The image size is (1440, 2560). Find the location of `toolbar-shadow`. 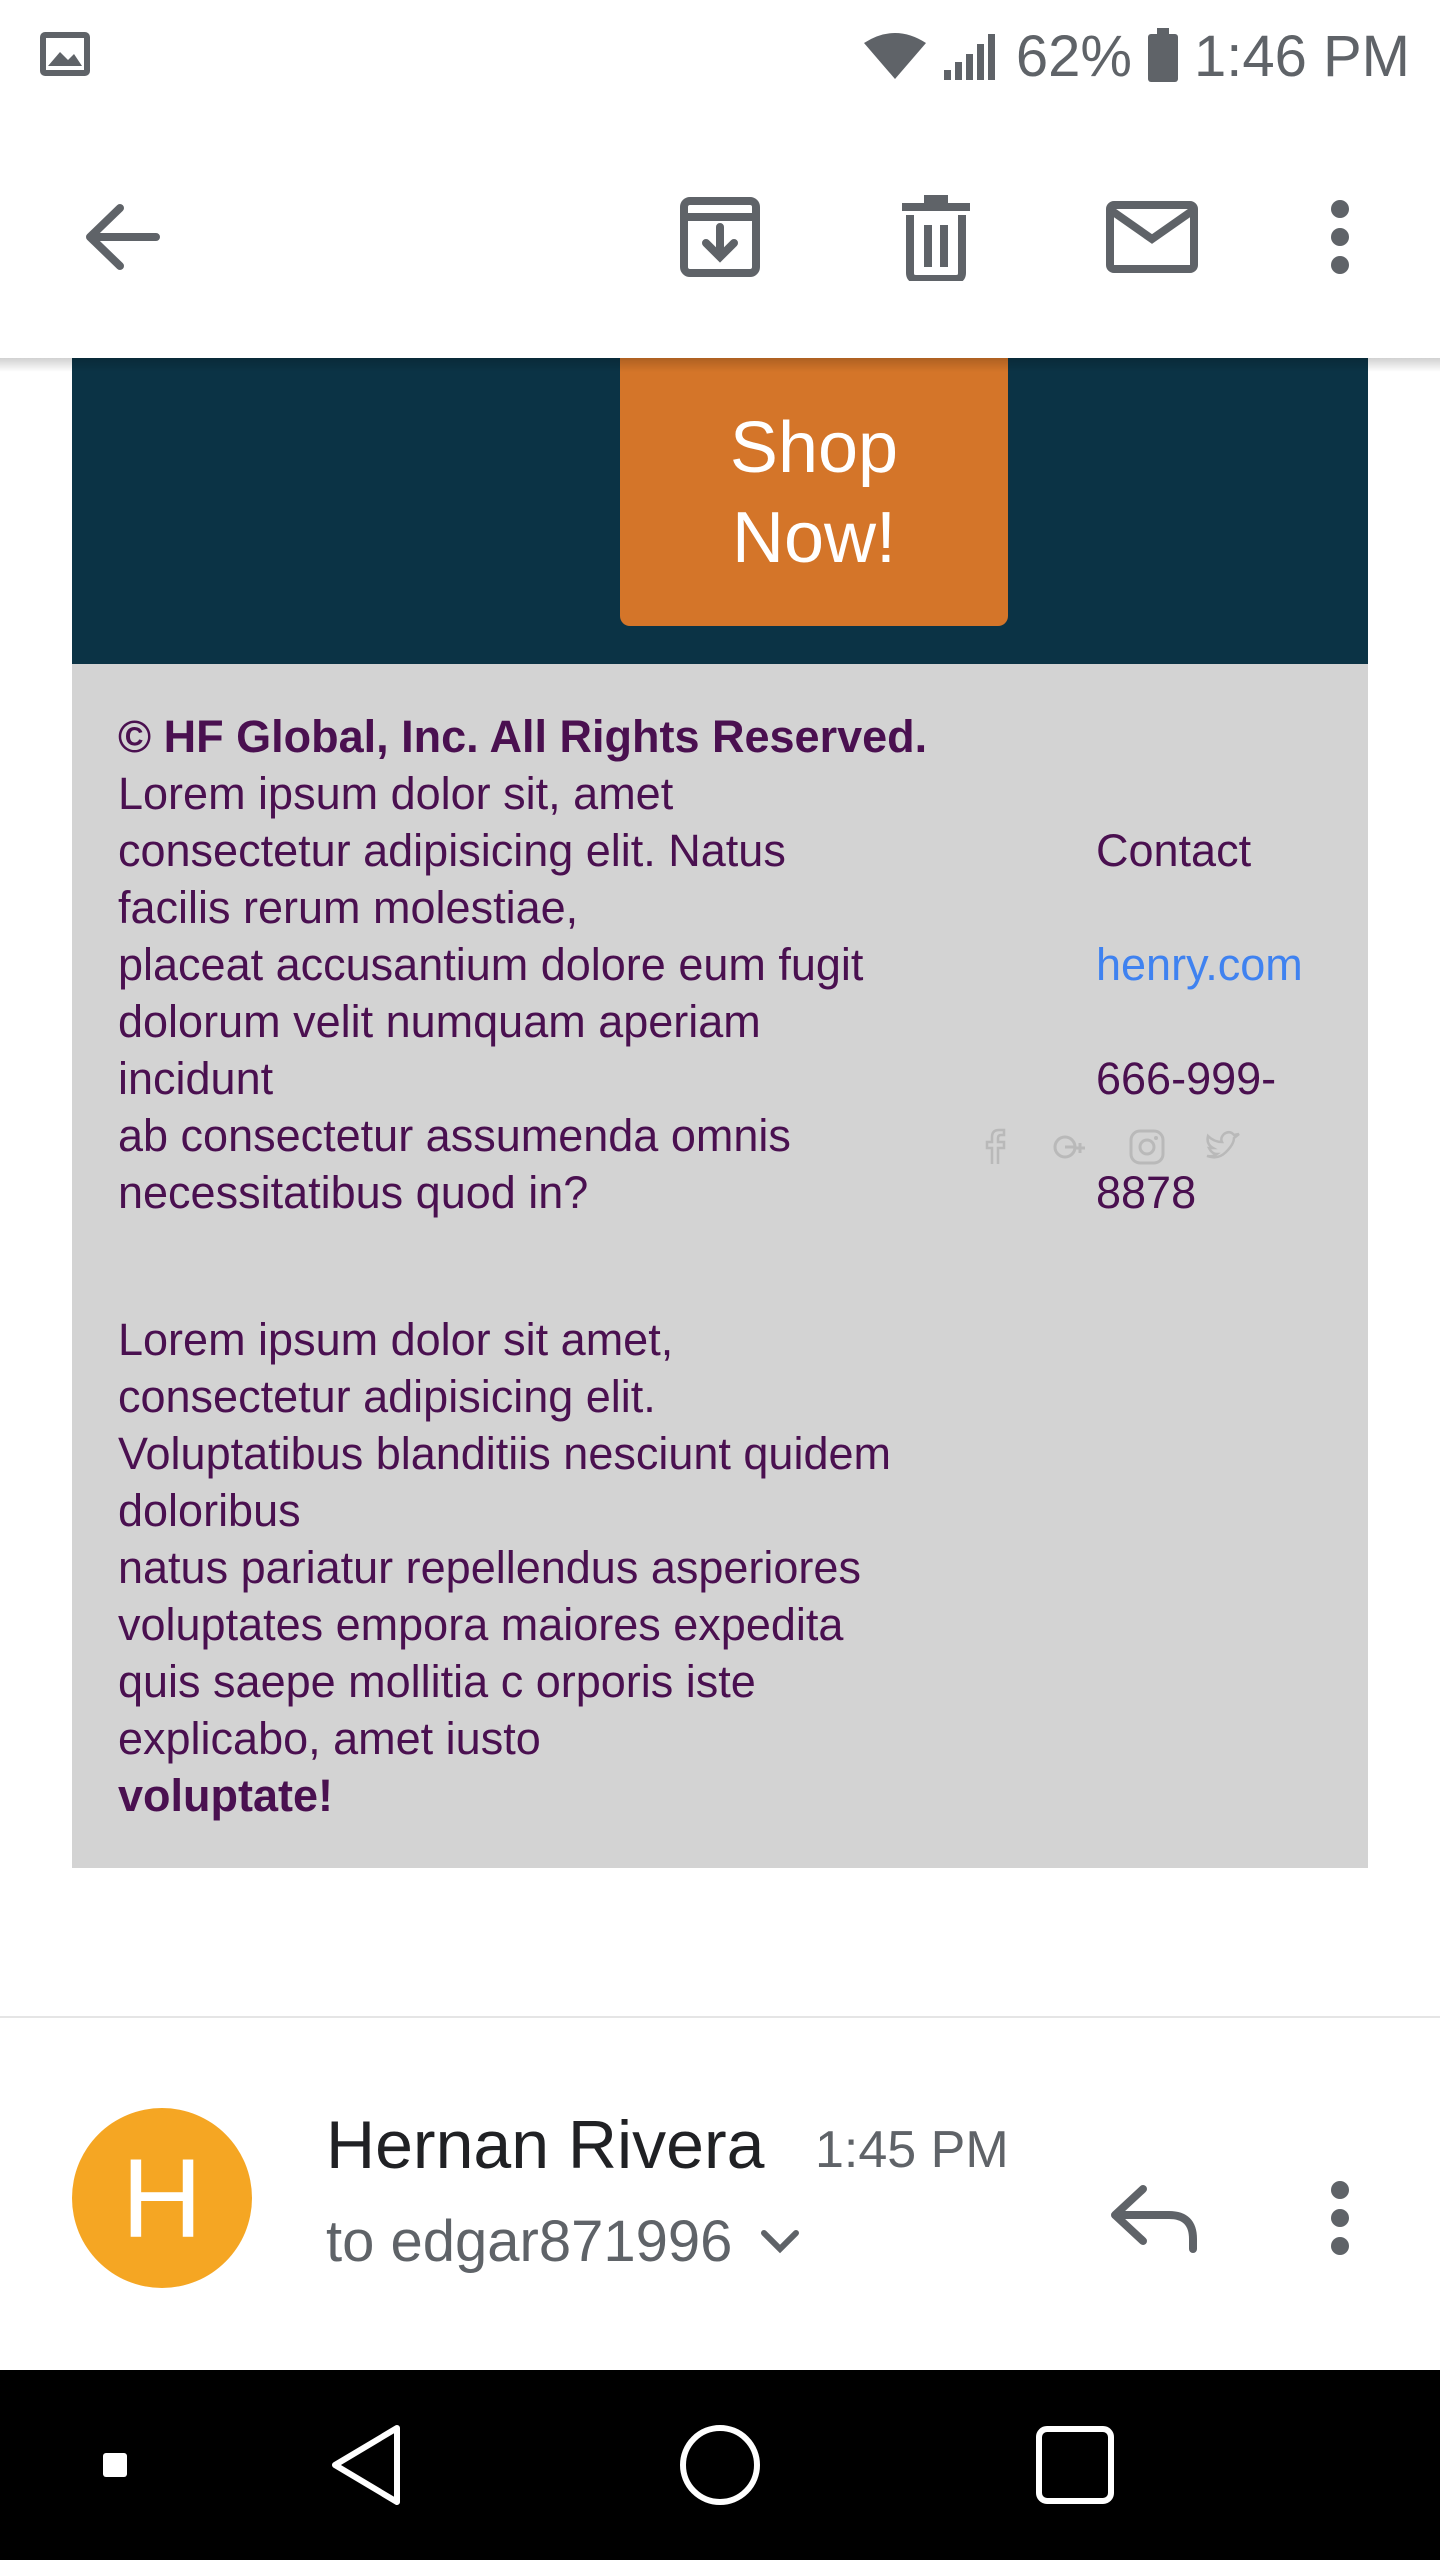

toolbar-shadow is located at coordinates (720, 365).